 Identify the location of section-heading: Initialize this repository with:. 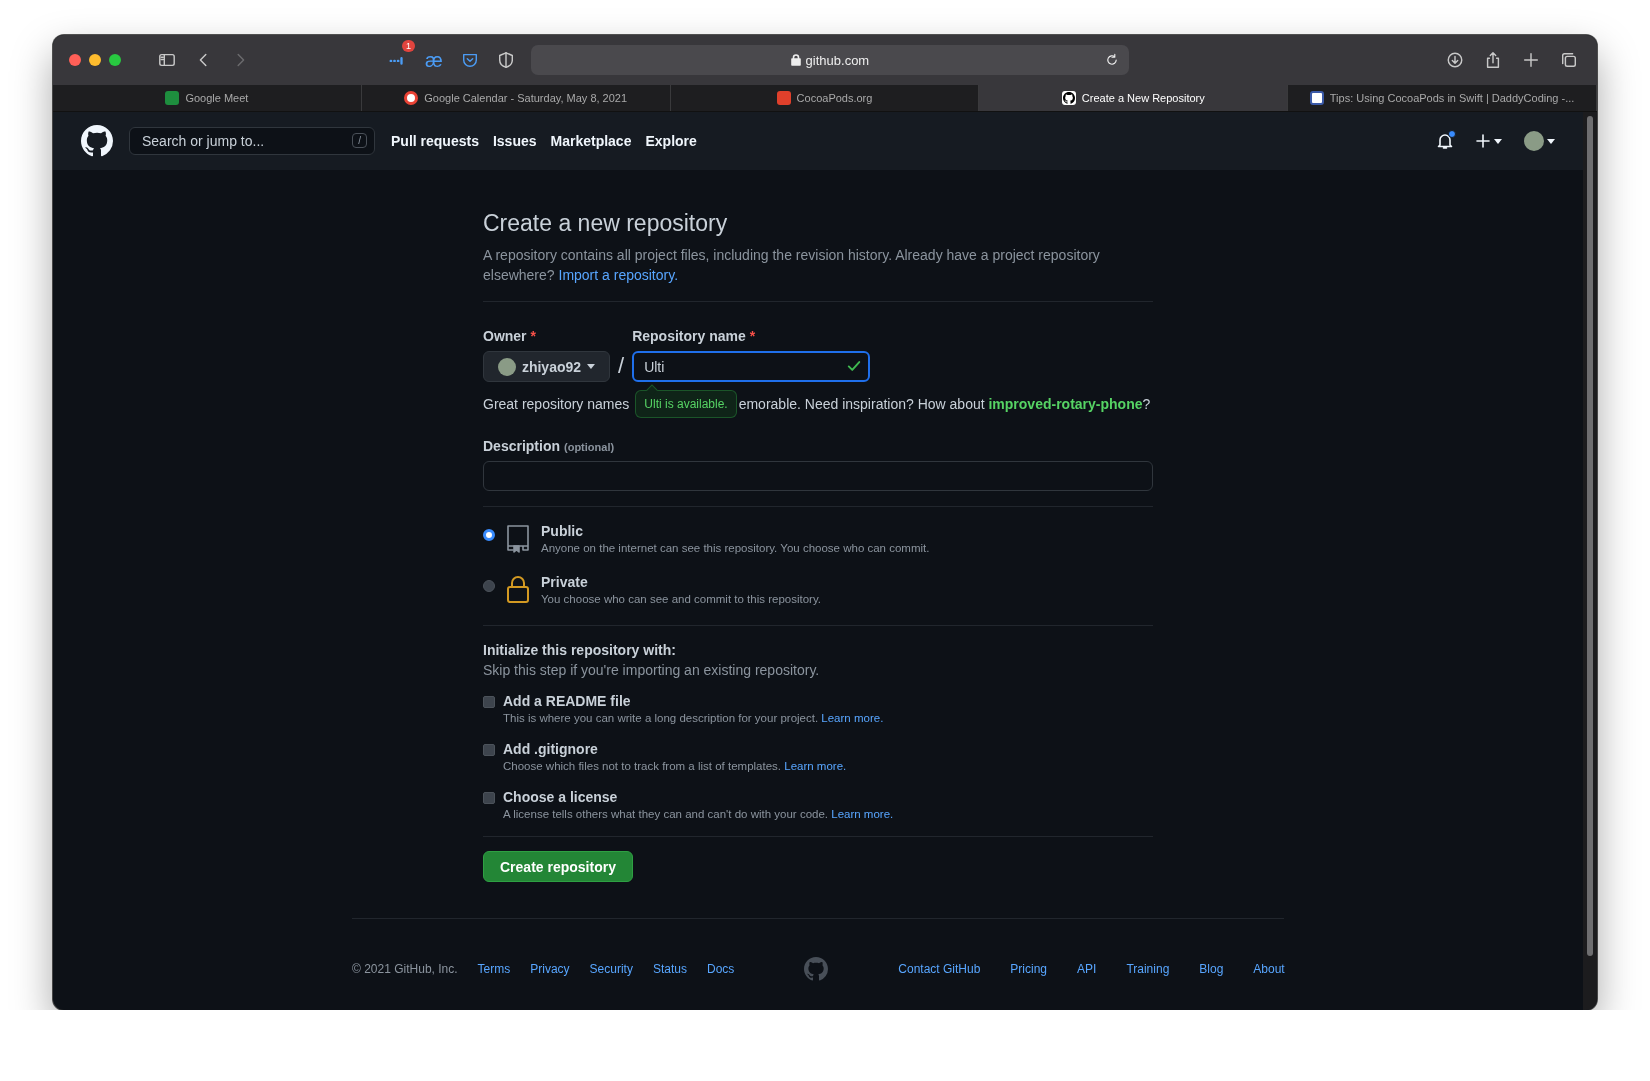
(580, 650).